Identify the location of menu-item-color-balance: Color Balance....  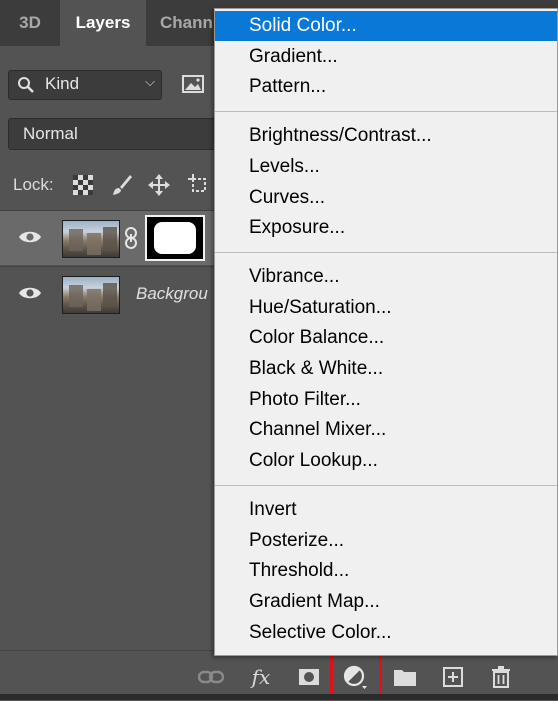
(386, 338).